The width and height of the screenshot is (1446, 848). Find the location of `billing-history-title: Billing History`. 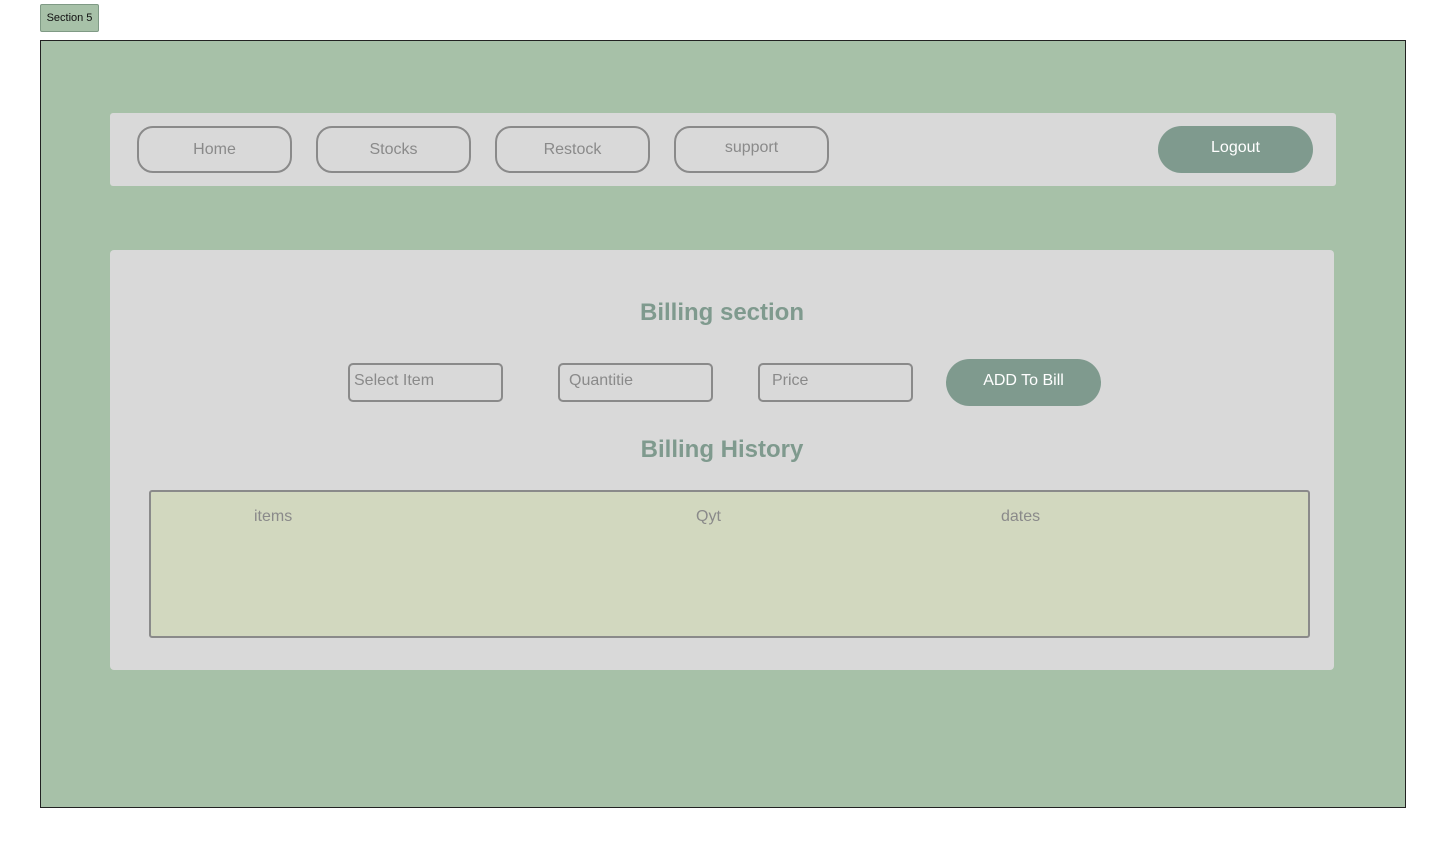

billing-history-title: Billing History is located at coordinates (722, 449).